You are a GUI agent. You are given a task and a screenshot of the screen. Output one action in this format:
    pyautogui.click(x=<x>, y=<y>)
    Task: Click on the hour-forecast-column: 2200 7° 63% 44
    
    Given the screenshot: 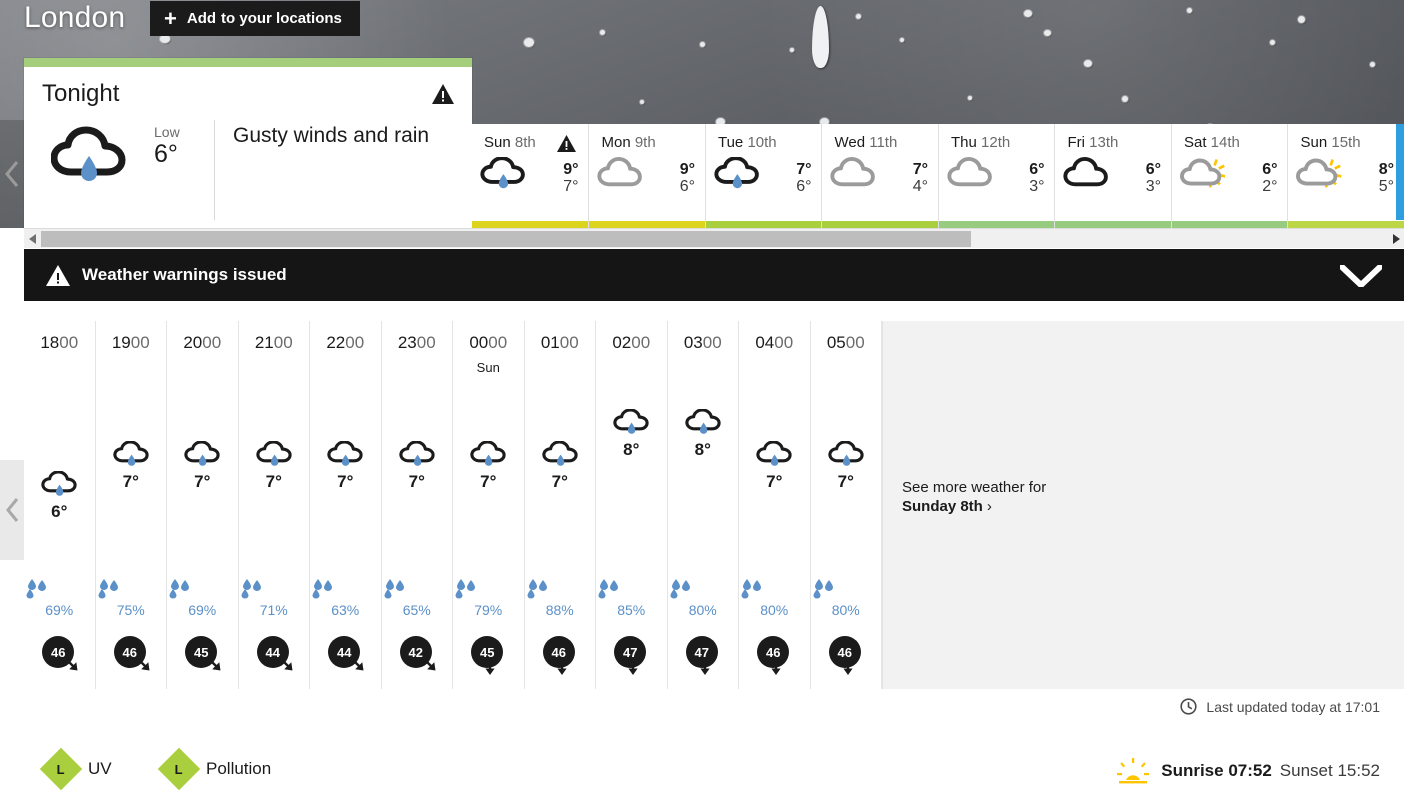 What is the action you would take?
    pyautogui.click(x=346, y=505)
    